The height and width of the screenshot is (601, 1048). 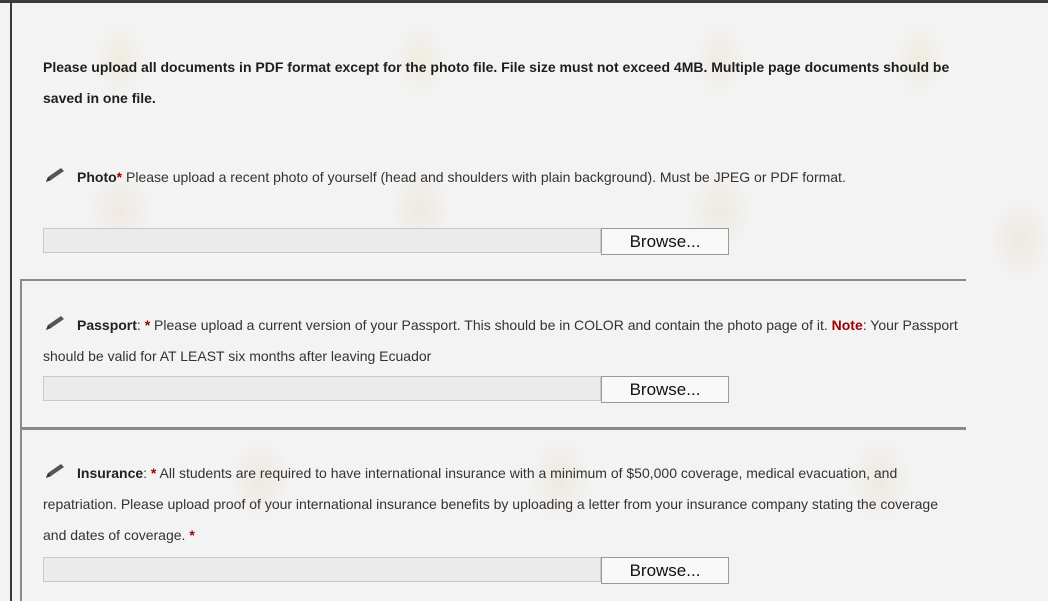 What do you see at coordinates (107, 325) in the screenshot?
I see `passport-title: Passport` at bounding box center [107, 325].